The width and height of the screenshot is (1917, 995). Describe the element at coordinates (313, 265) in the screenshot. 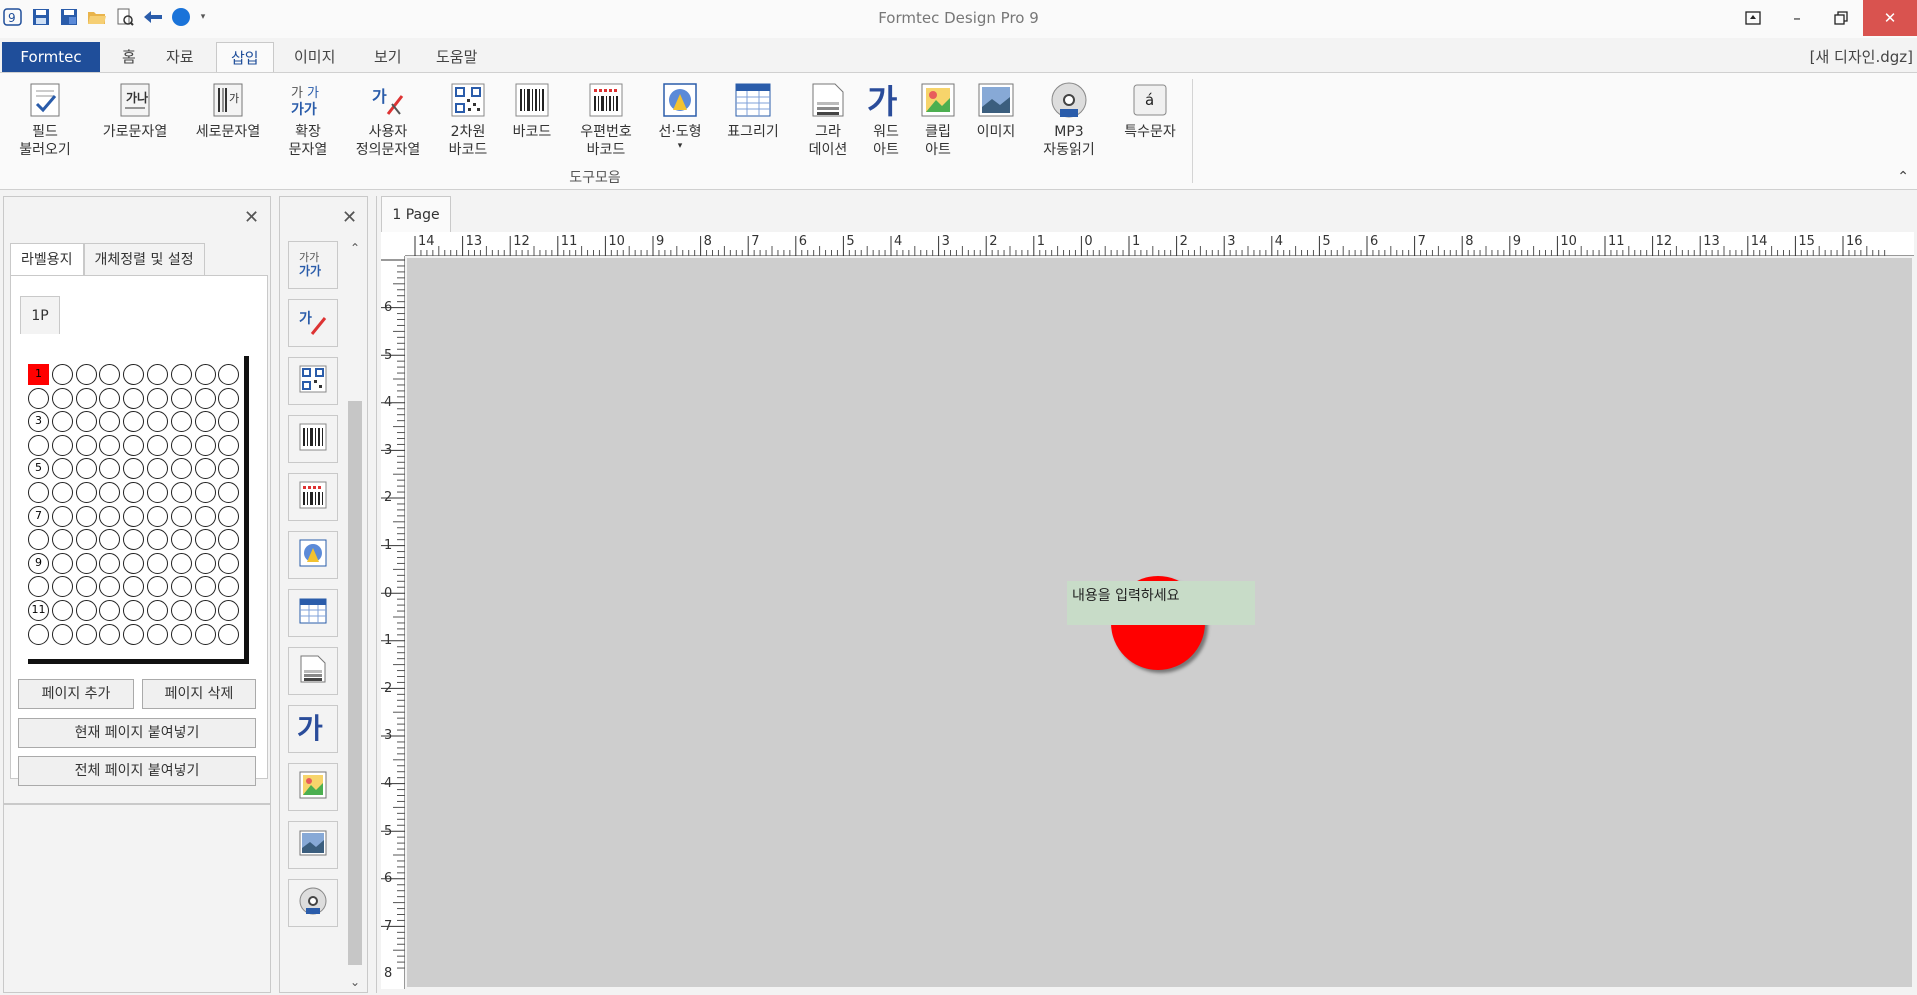

I see `tool-button-extended-text: 가가 가가` at that location.